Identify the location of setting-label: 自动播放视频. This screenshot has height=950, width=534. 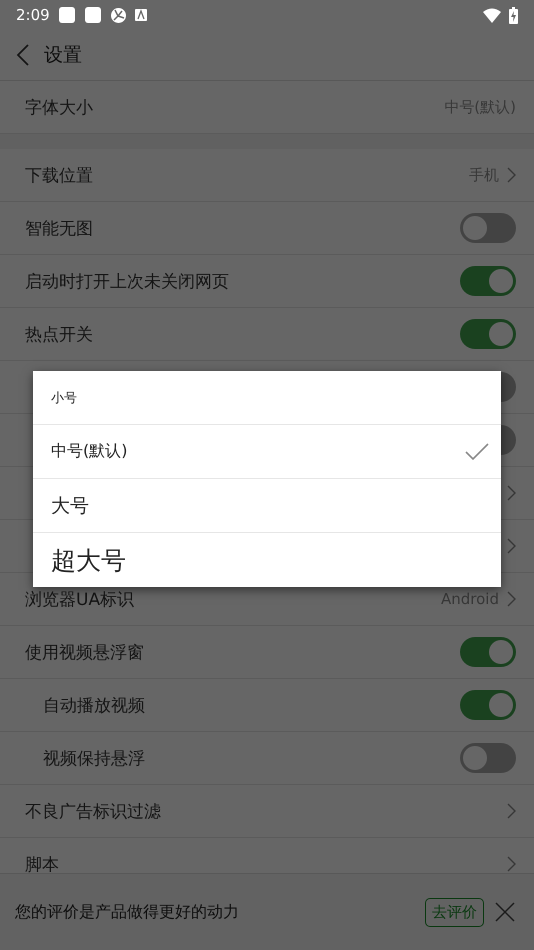
(94, 705).